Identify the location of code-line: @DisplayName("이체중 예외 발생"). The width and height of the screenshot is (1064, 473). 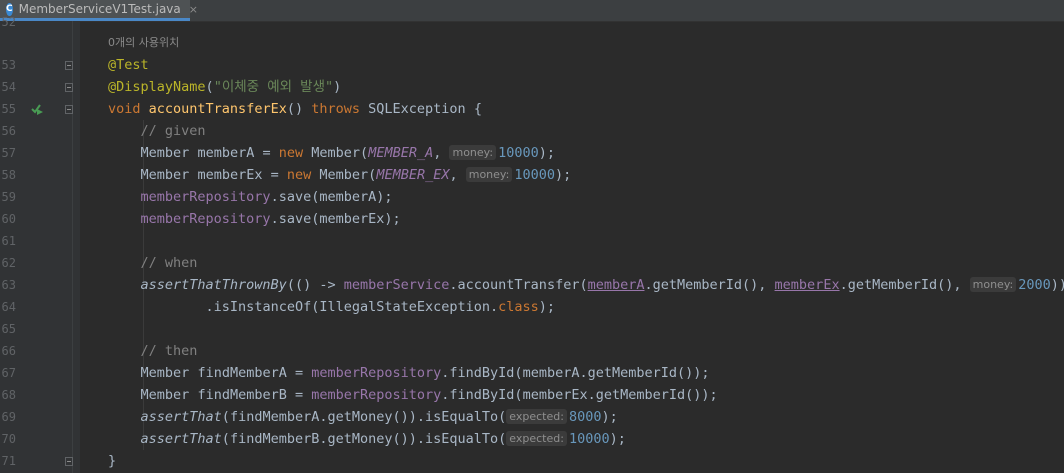
(225, 87).